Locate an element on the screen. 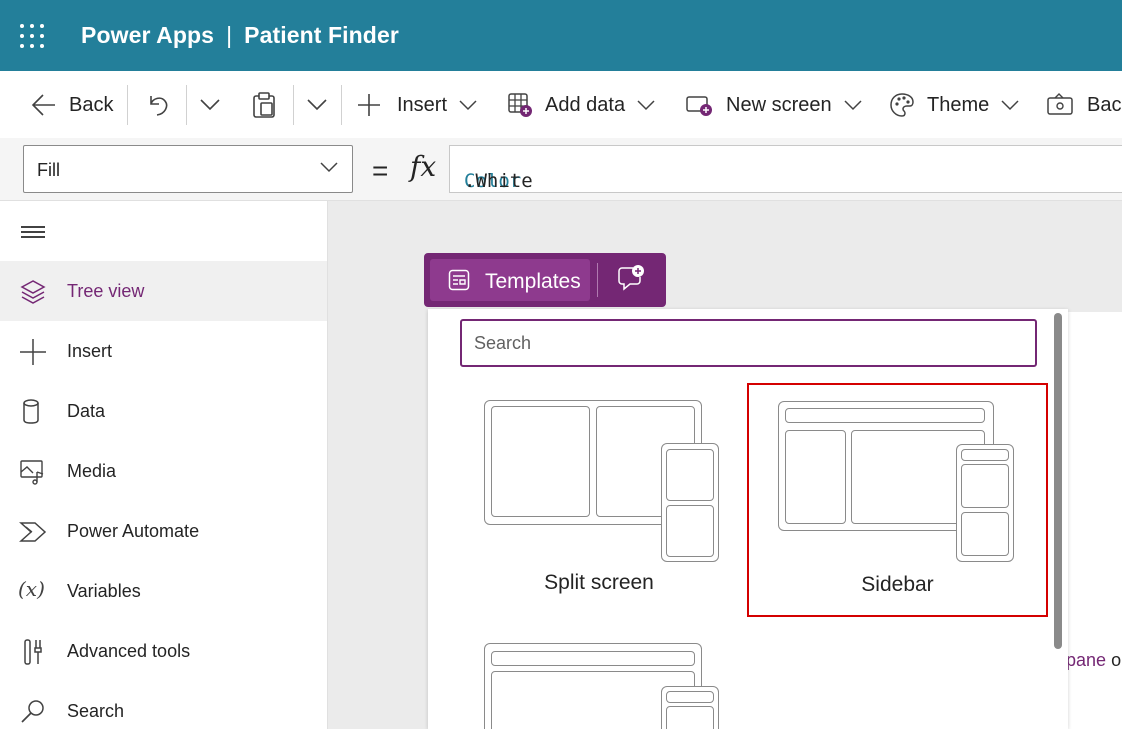  templates-toolbar: Templates is located at coordinates (545, 280).